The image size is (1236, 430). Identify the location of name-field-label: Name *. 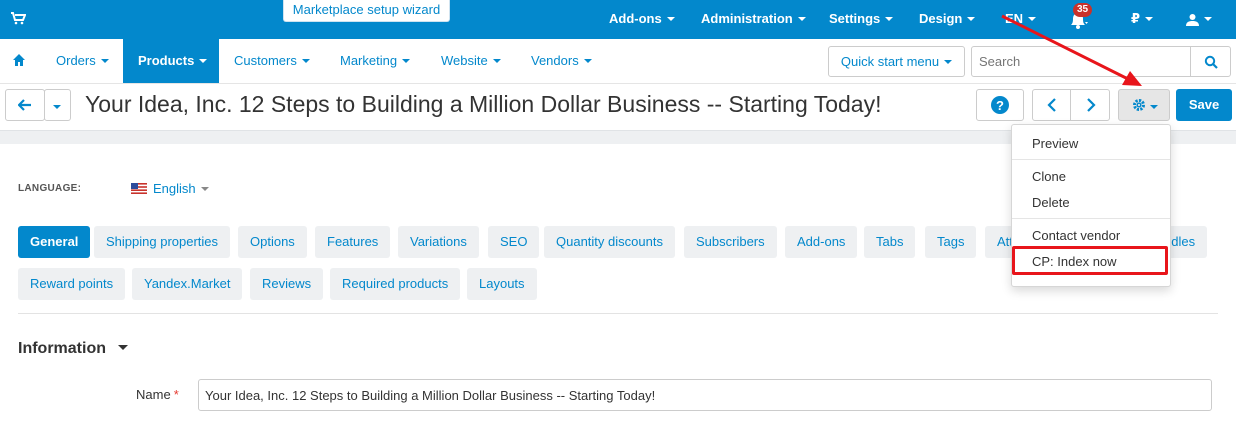
(157, 394).